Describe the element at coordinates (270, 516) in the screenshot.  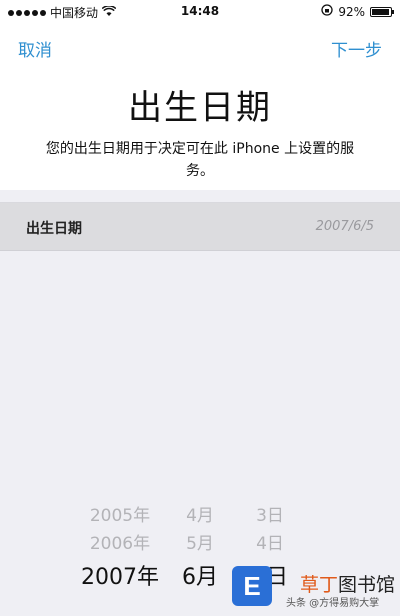
I see `picker-day-option: 3日` at that location.